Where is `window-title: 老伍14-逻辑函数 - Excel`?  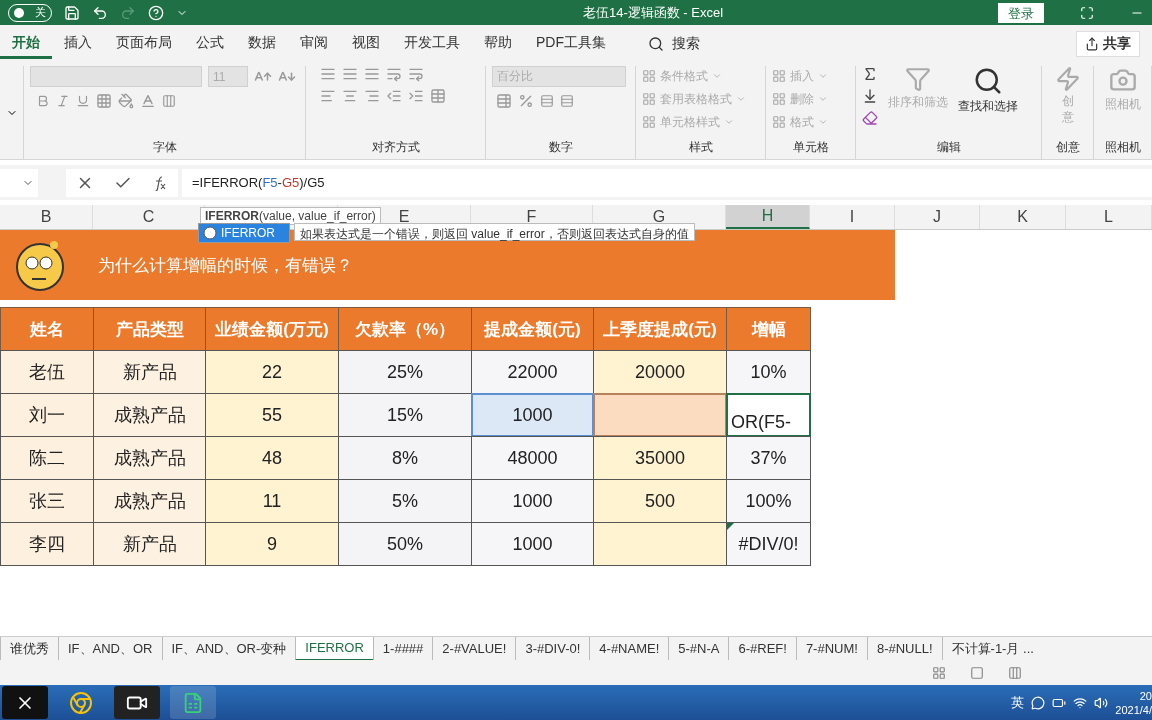 window-title: 老伍14-逻辑函数 - Excel is located at coordinates (653, 12).